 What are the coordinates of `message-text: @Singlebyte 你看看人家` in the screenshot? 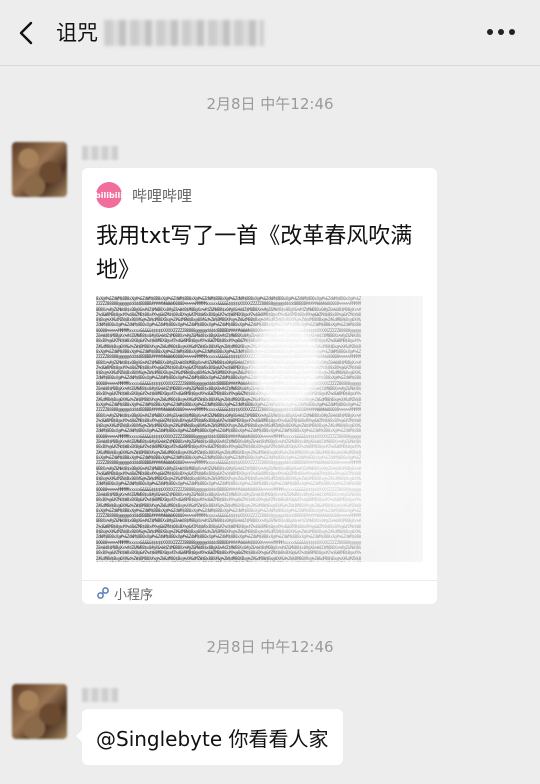 It's located at (212, 738).